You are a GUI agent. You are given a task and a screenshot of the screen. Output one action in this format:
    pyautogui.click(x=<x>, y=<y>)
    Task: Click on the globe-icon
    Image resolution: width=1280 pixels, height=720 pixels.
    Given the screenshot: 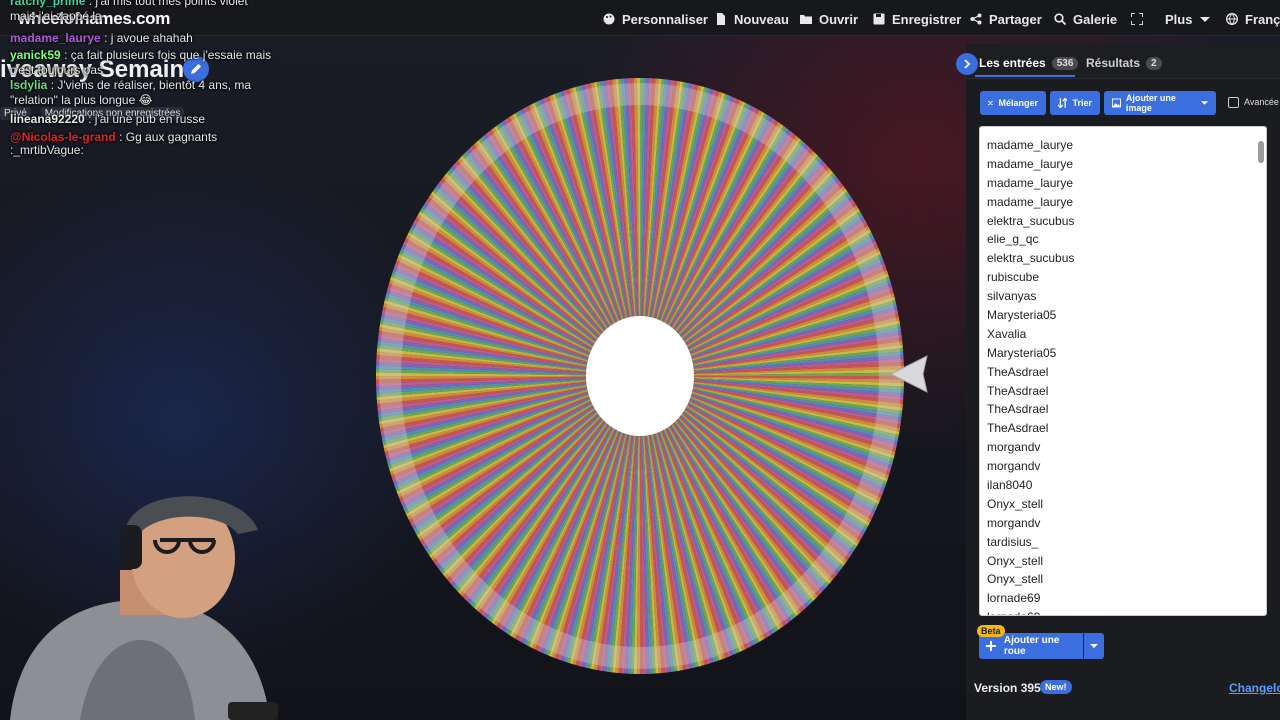 What is the action you would take?
    pyautogui.click(x=1232, y=19)
    